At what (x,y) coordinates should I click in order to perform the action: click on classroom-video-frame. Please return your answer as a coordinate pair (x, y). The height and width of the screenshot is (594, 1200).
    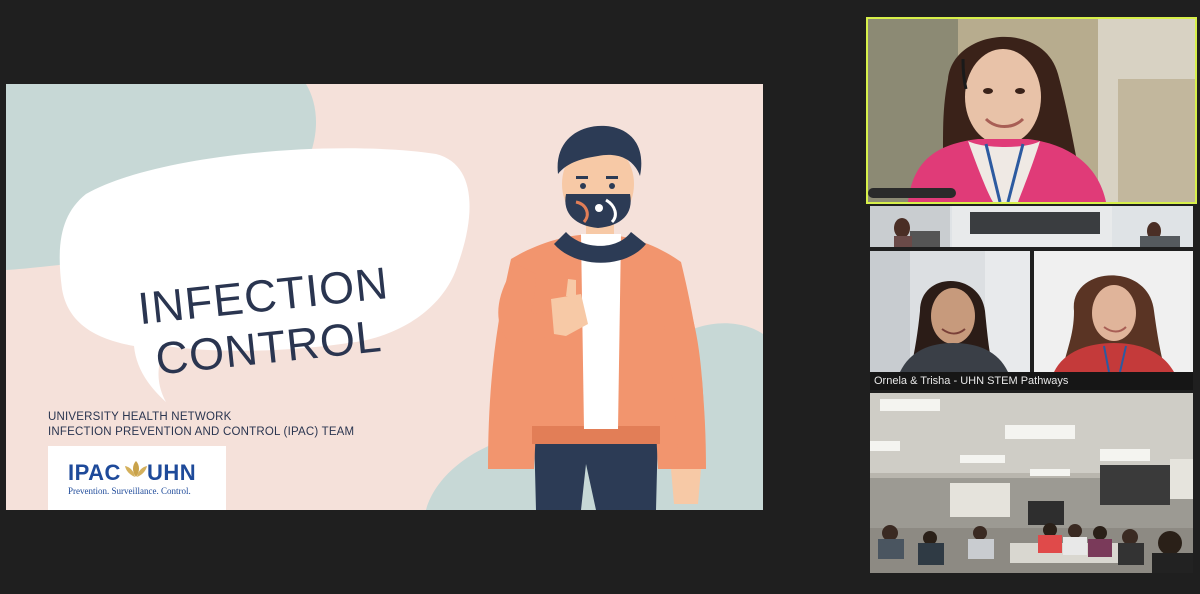
    Looking at the image, I should click on (1031, 483).